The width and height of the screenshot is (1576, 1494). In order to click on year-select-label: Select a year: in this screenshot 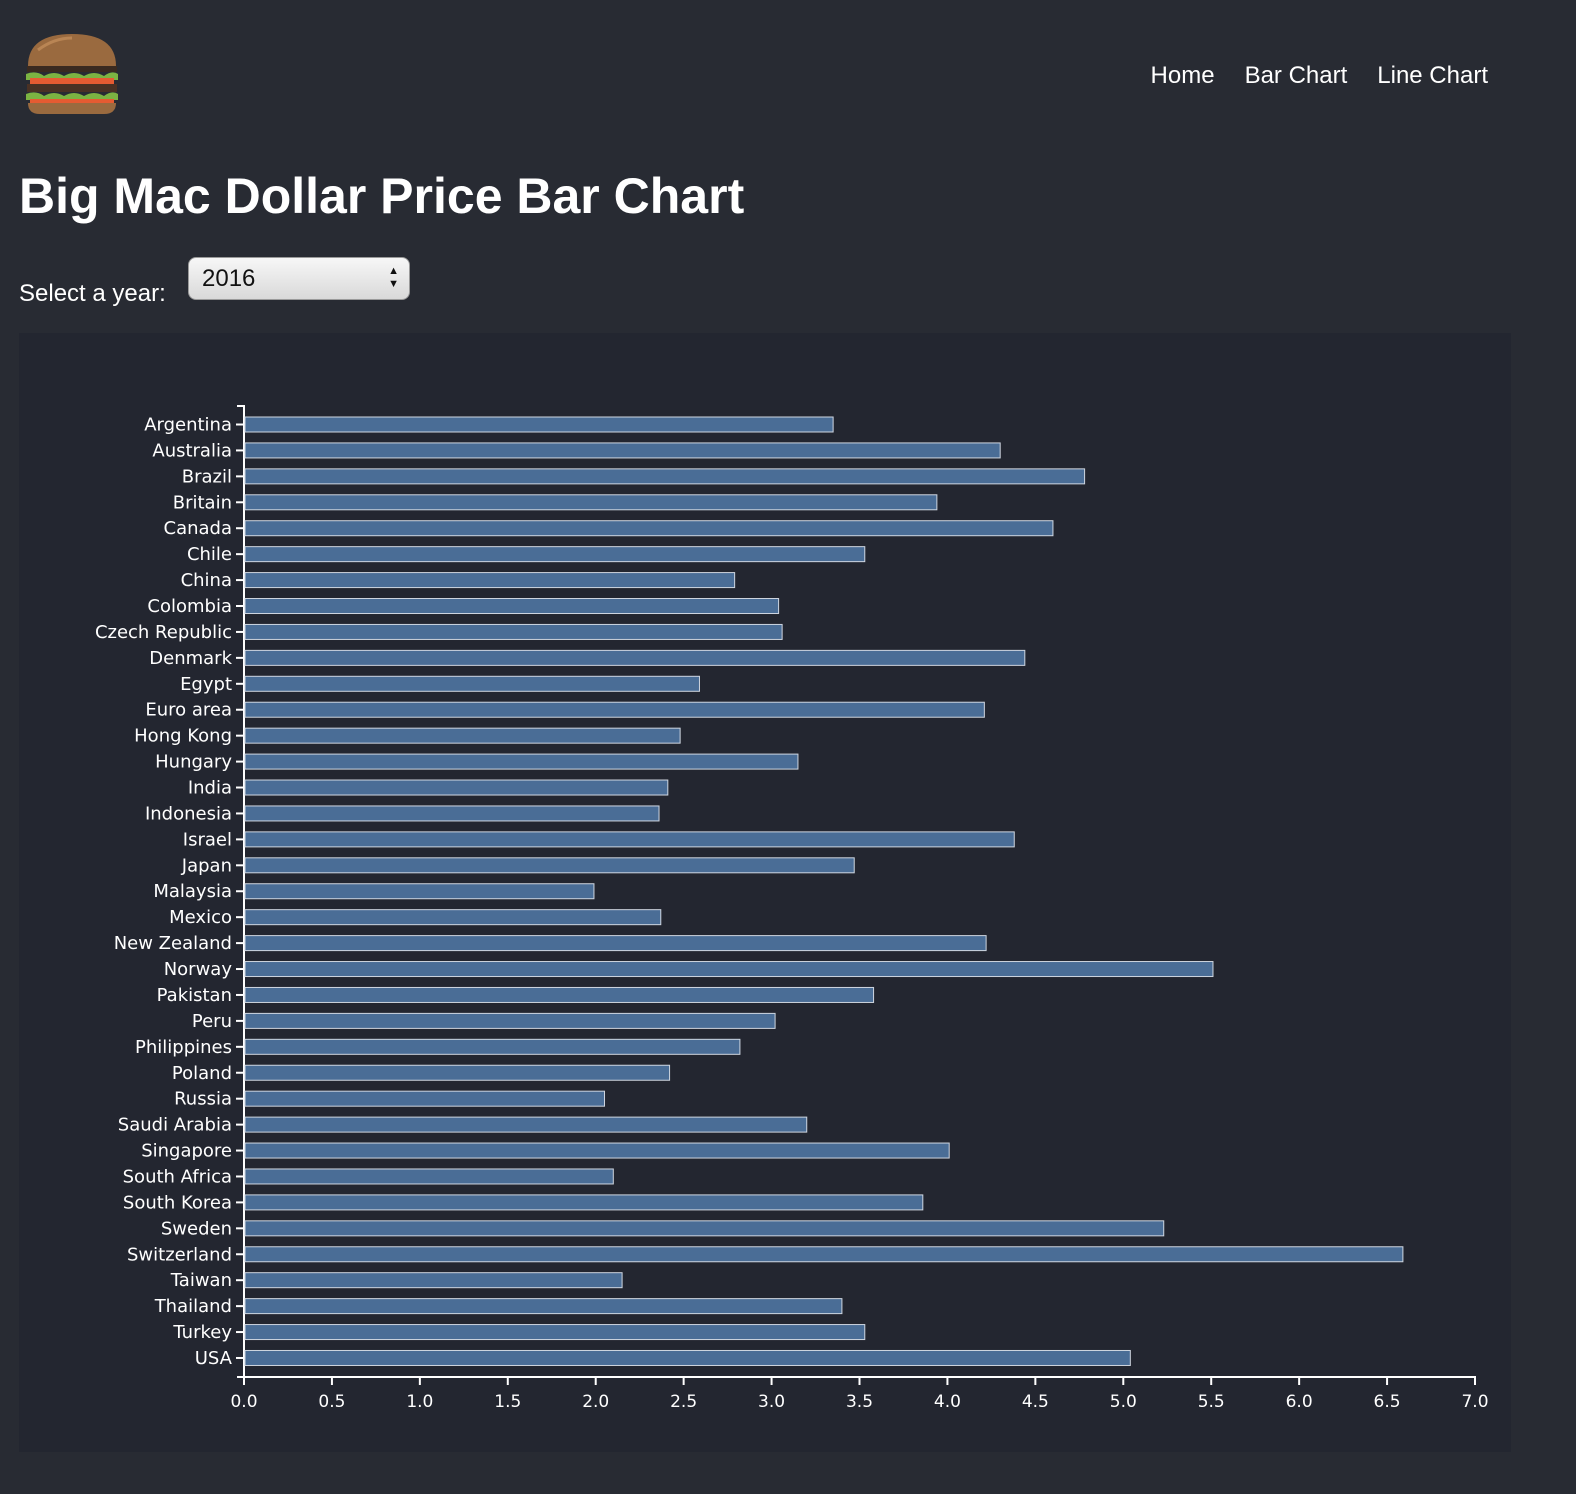, I will do `click(92, 293)`.